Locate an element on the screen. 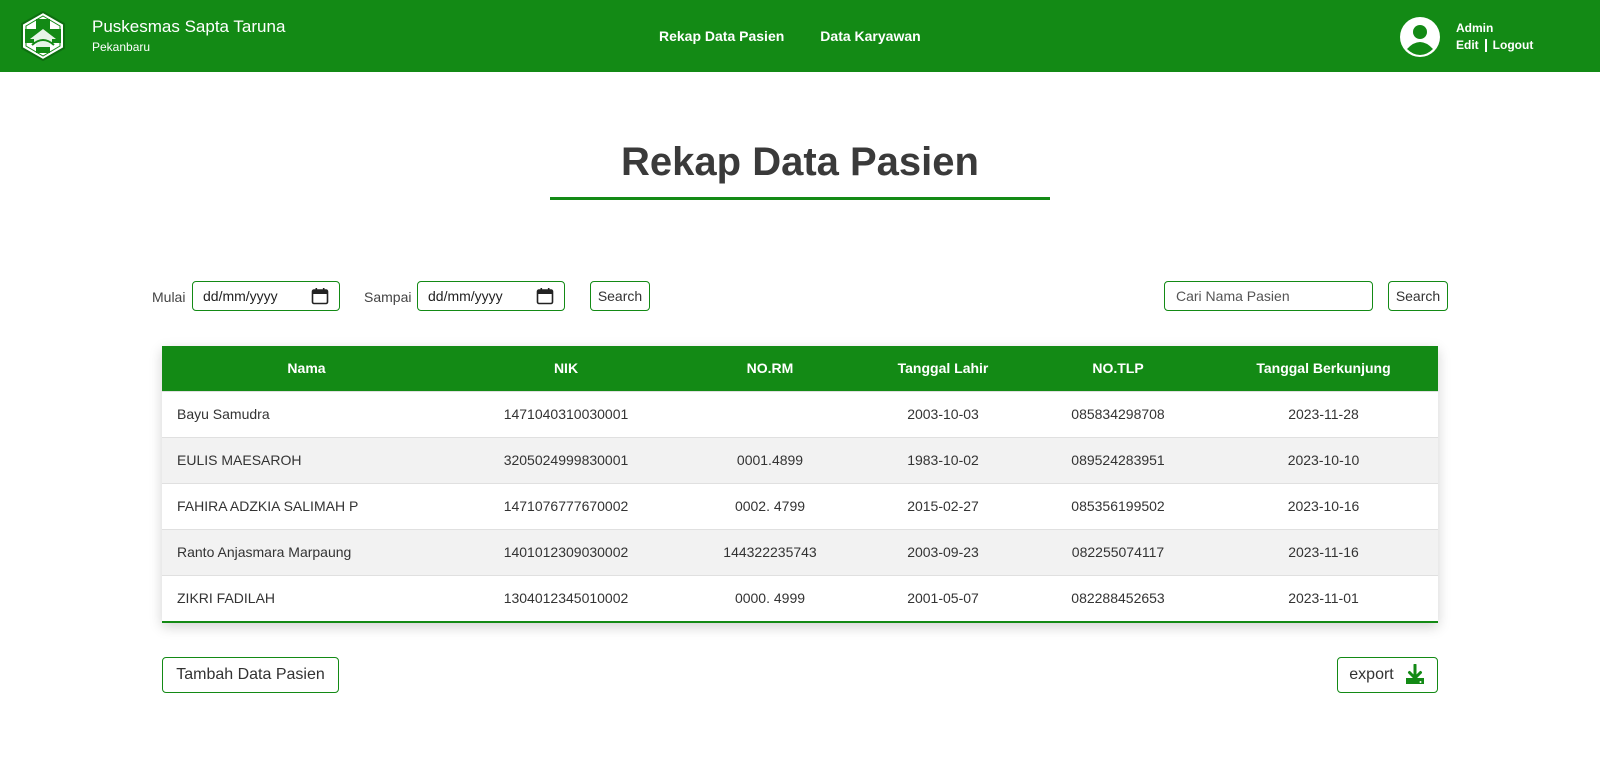 Image resolution: width=1600 pixels, height=763 pixels. add-patient-button: Tambah Data Pasien is located at coordinates (250, 675).